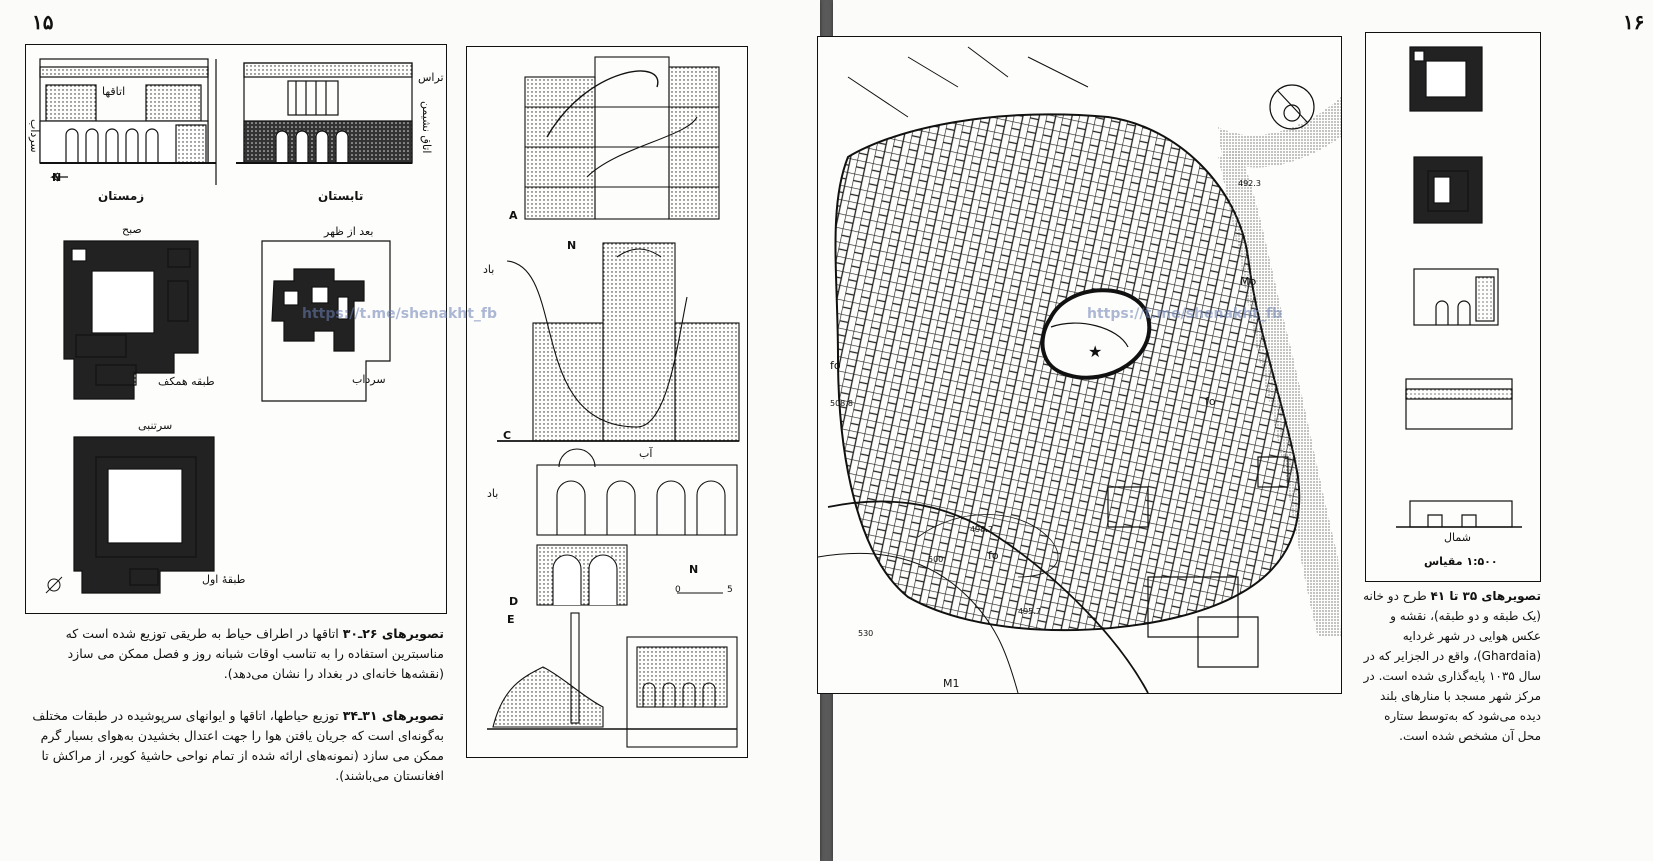  Describe the element at coordinates (1029, 611) in the screenshot. I see `map-label-elev-495: 495.7` at that location.